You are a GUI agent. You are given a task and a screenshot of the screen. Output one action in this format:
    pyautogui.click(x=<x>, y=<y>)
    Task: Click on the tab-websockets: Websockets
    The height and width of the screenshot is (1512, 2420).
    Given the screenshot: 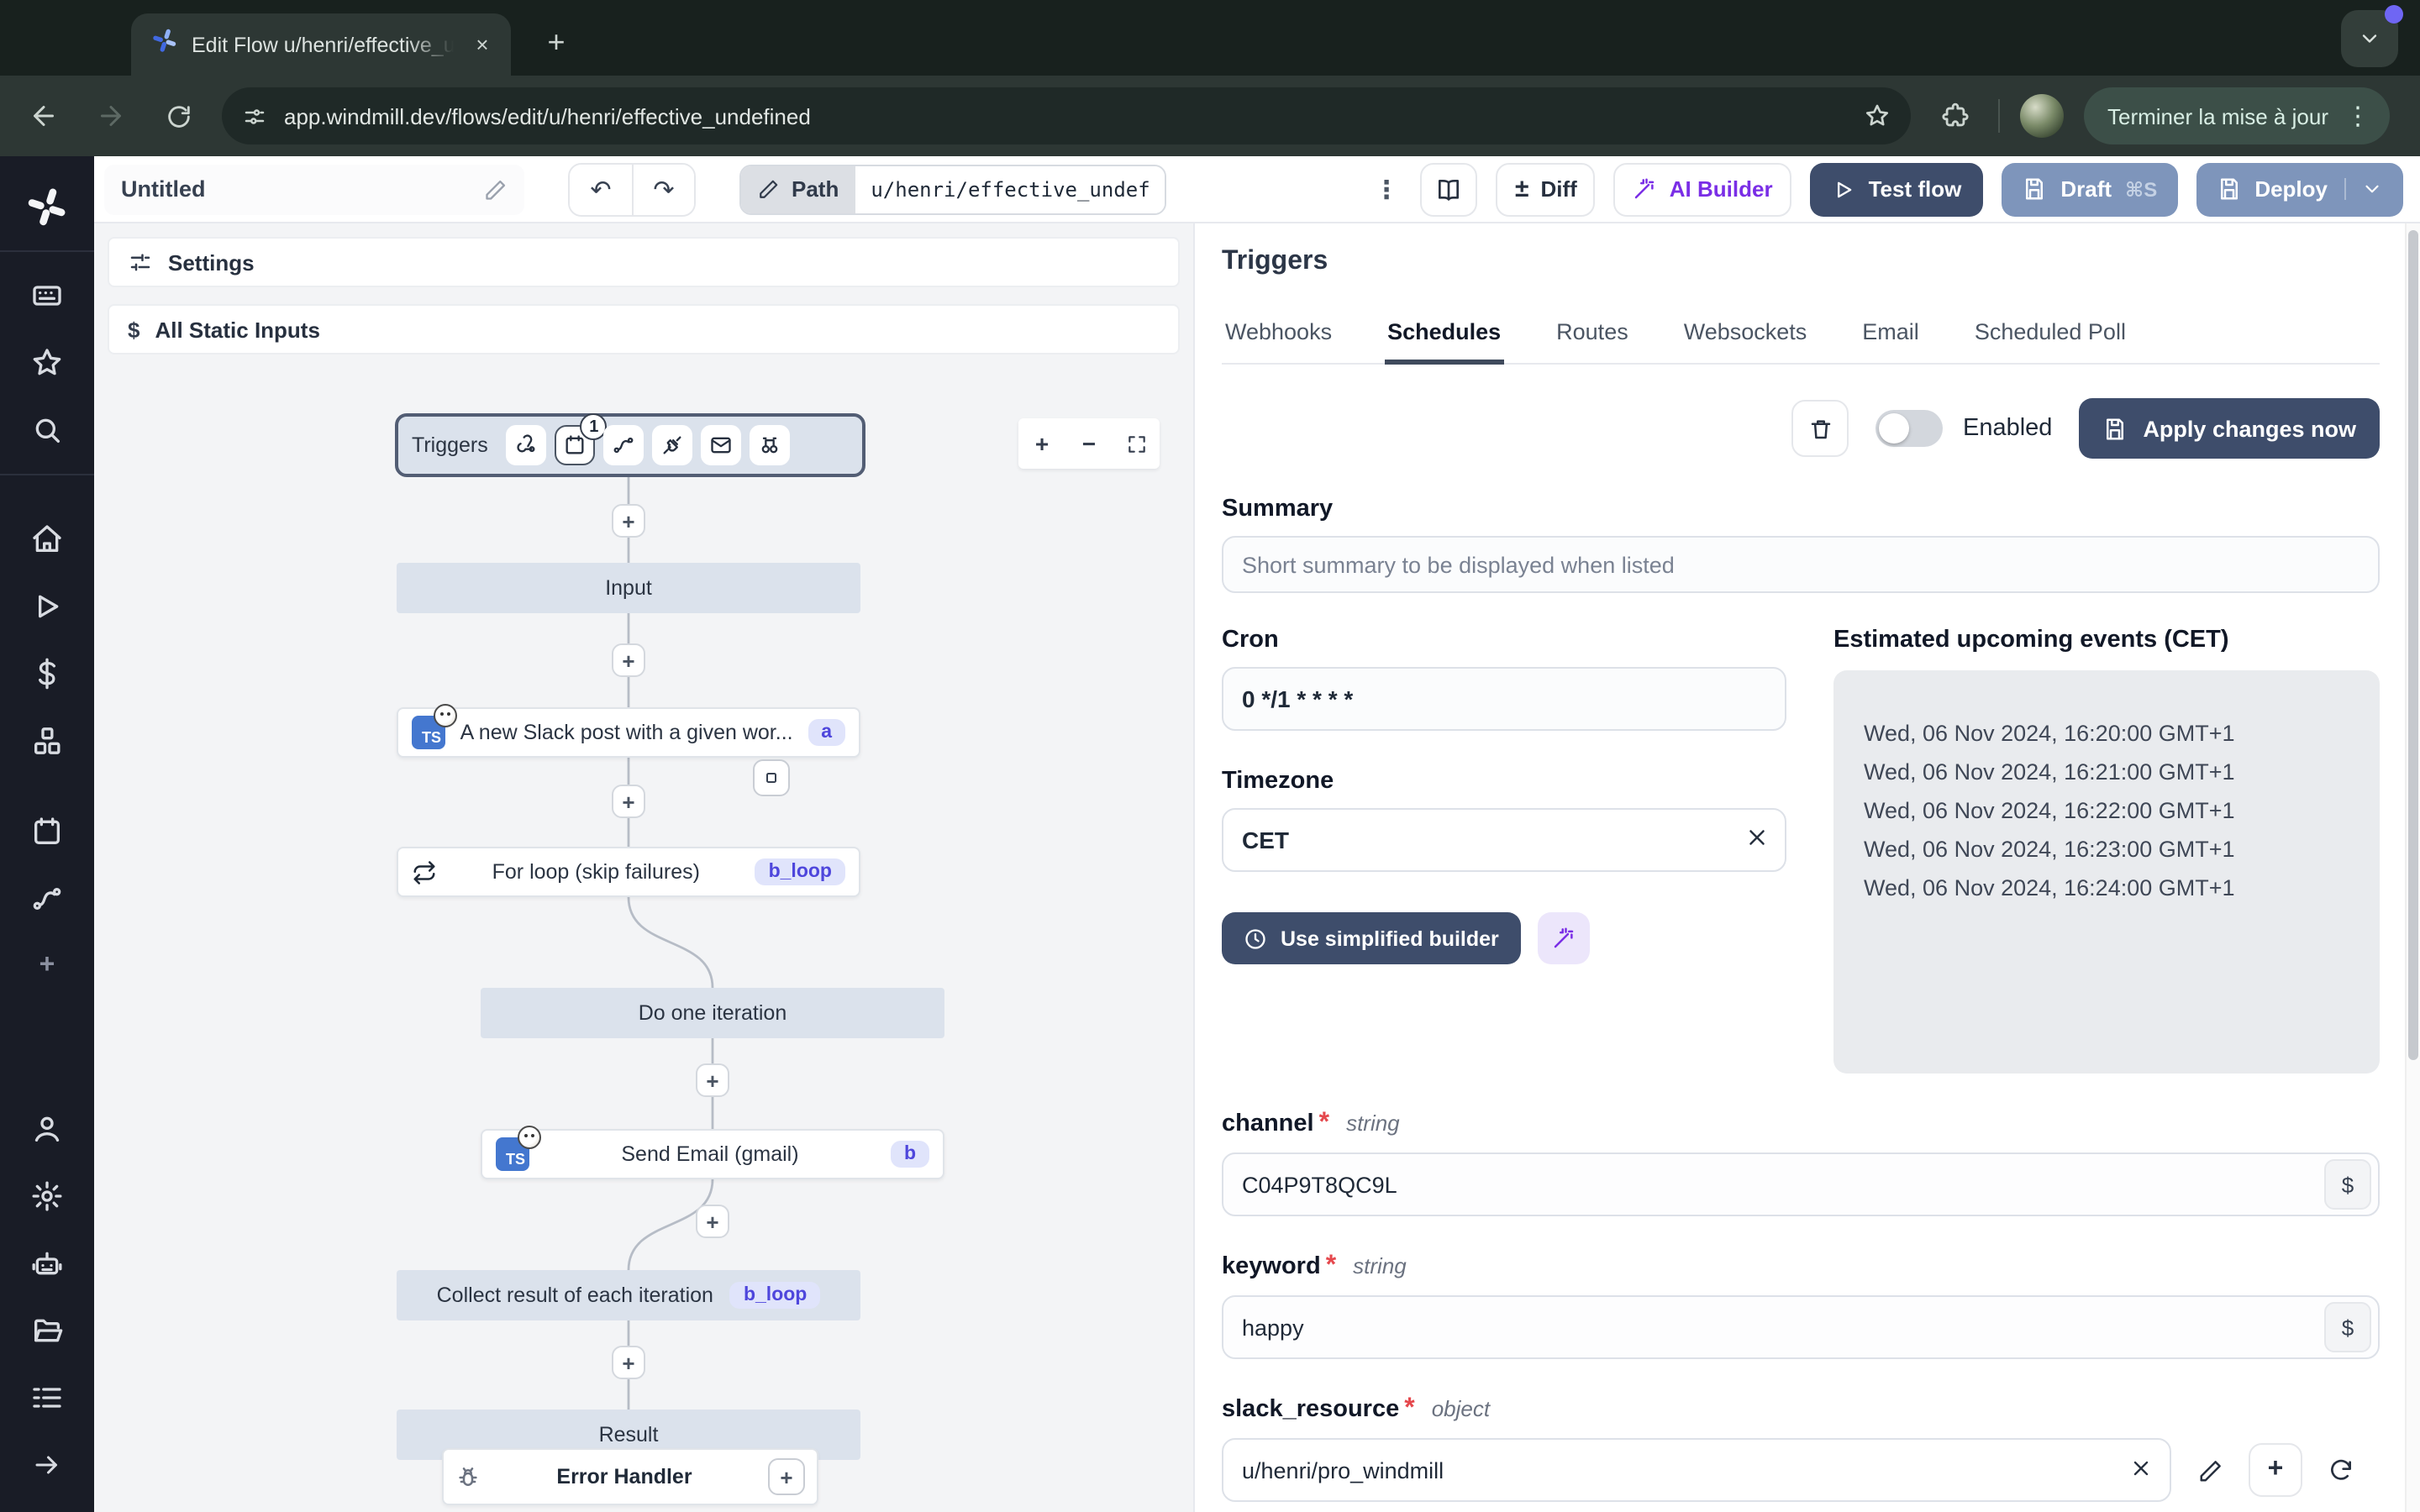 What is the action you would take?
    pyautogui.click(x=1746, y=341)
    